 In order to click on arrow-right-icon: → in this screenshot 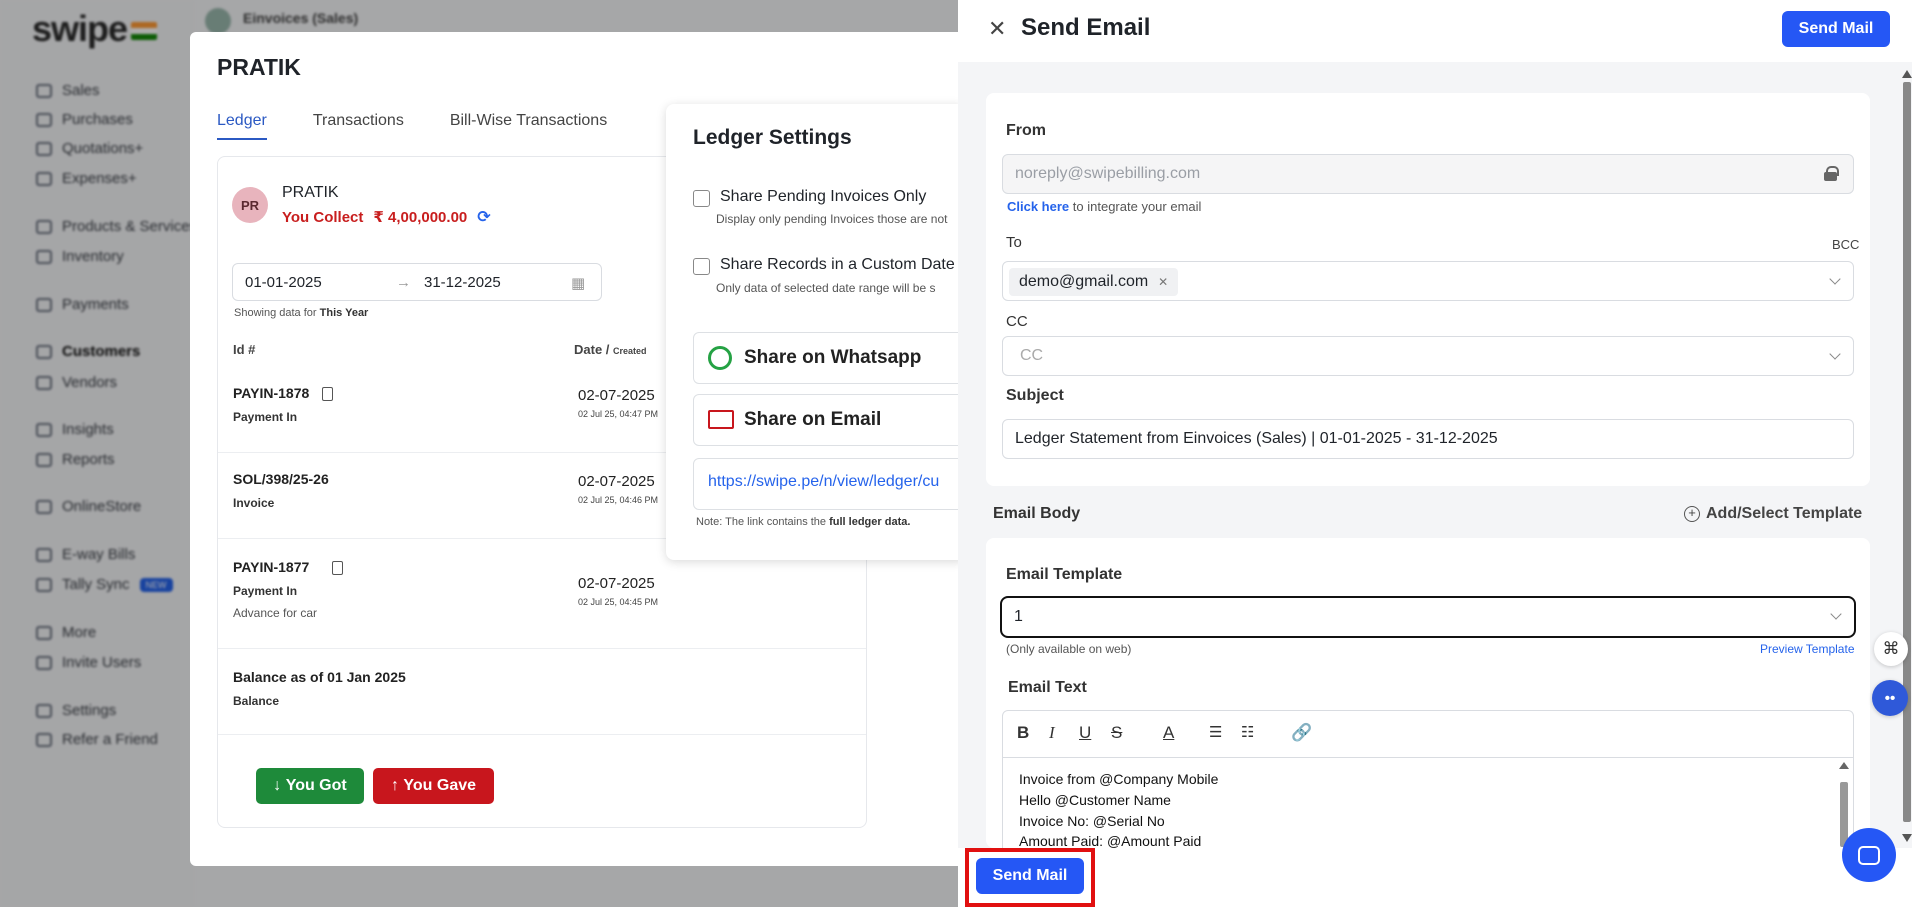, I will do `click(403, 282)`.